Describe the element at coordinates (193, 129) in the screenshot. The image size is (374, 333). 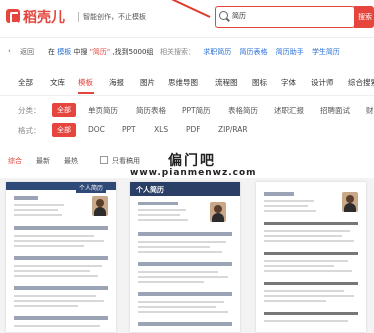
I see `format-option: PDF` at that location.